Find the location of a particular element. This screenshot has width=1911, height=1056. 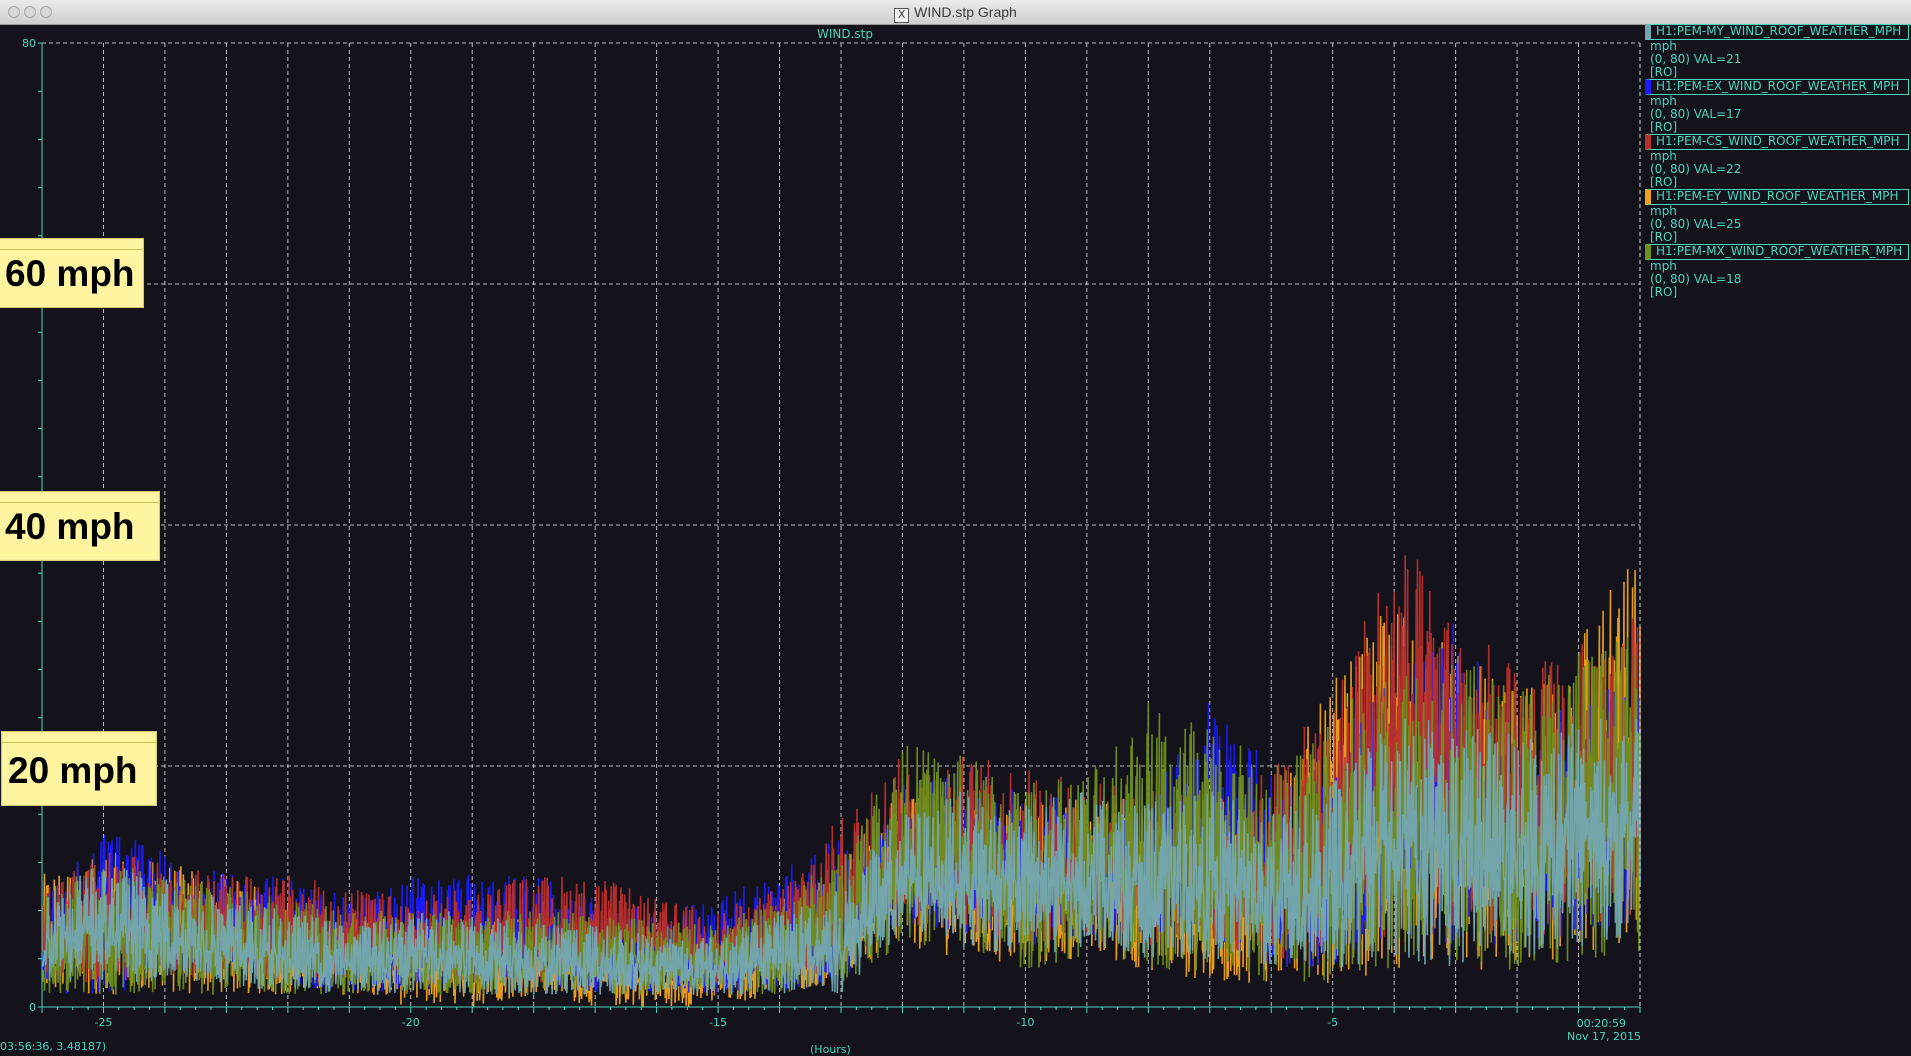

window-titlebar: X WIND.stp Graph is located at coordinates (955, 12).